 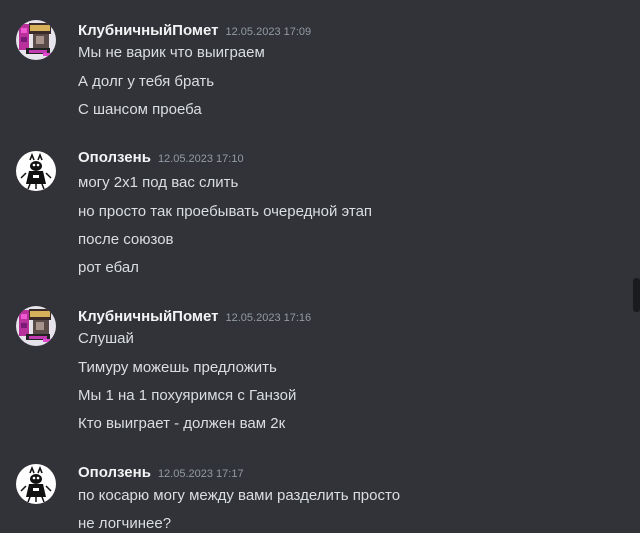 I want to click on message-header: КлубничныйПомет 12.05.2023 17:16, so click(x=194, y=317).